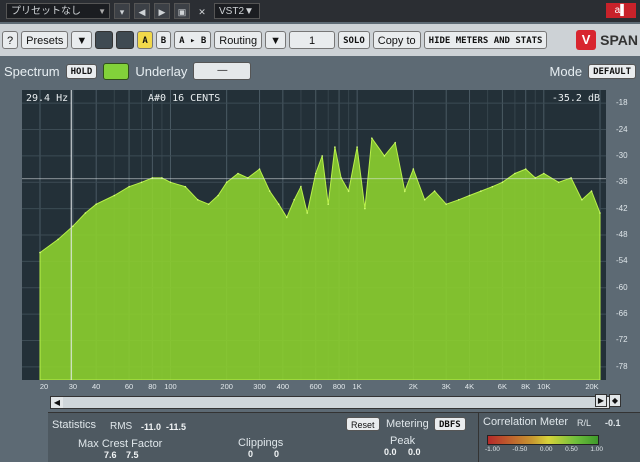 This screenshot has width=640, height=462. Describe the element at coordinates (622, 129) in the screenshot. I see `y-tick-label: -24` at that location.